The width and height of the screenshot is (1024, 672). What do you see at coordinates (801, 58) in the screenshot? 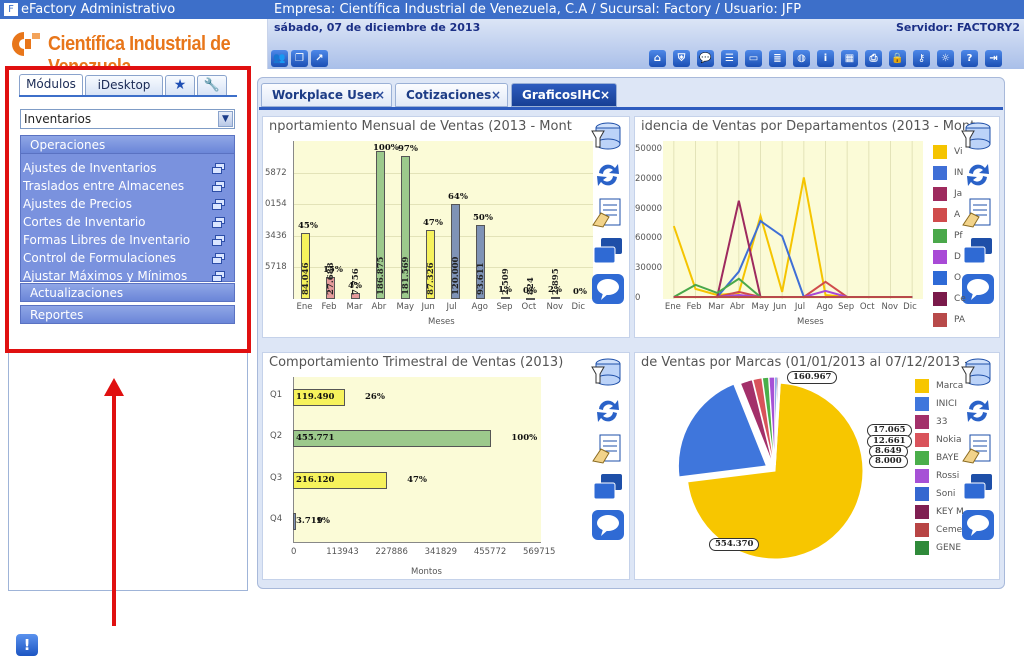
I see `globe-icon: ◍` at bounding box center [801, 58].